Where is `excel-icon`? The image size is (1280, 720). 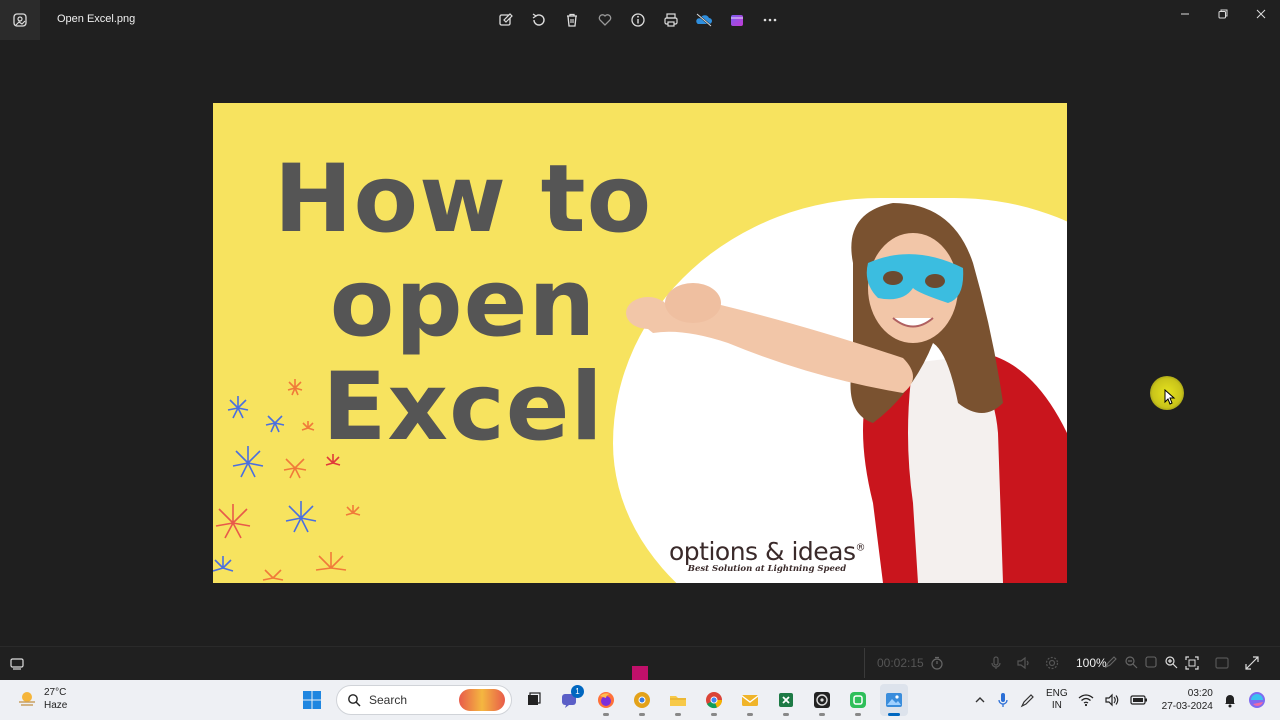
excel-icon is located at coordinates (786, 700).